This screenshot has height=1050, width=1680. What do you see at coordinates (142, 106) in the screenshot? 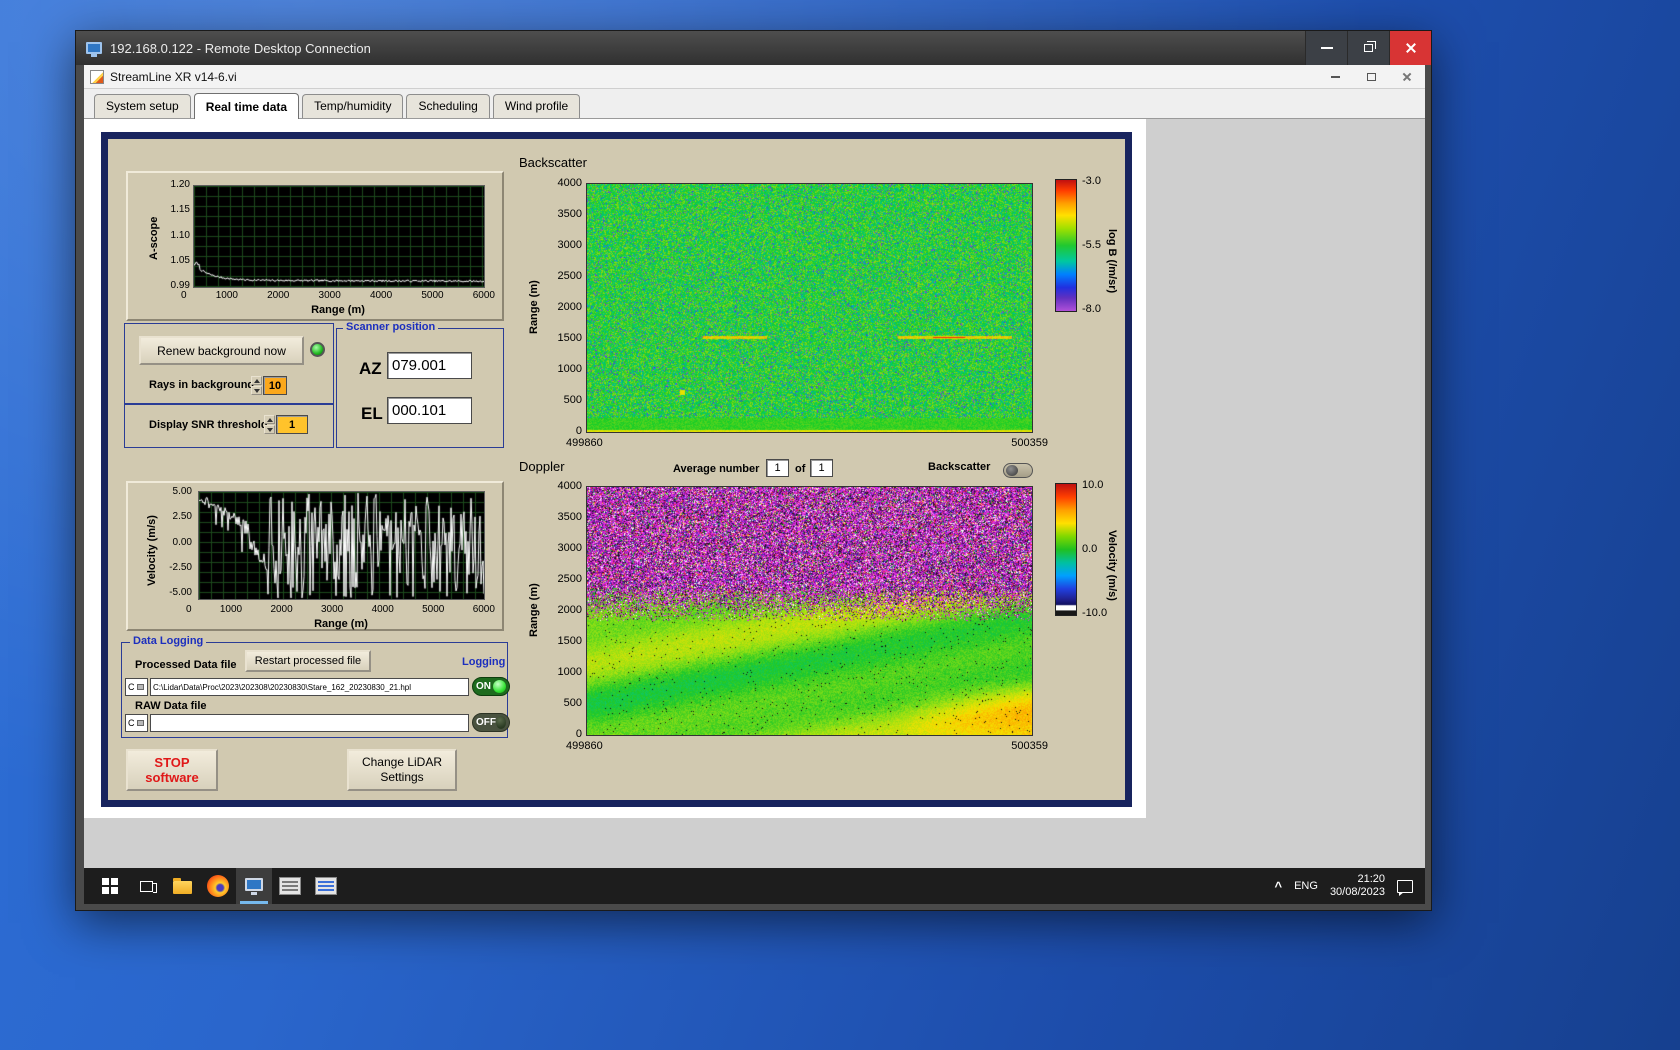
I see `tab-system-setup: System setup` at bounding box center [142, 106].